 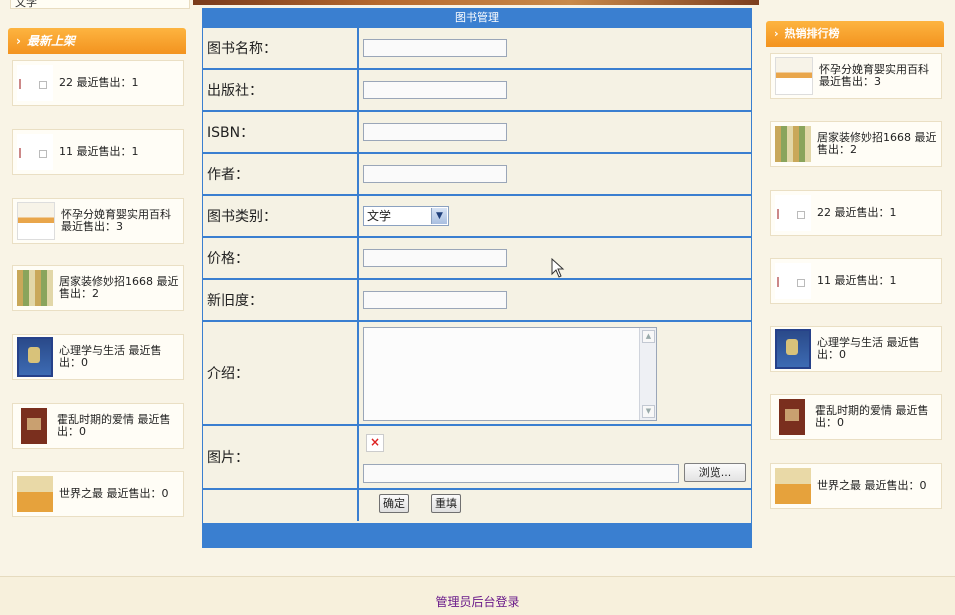 What do you see at coordinates (648, 336) in the screenshot?
I see `scroll-up-icon: ▲` at bounding box center [648, 336].